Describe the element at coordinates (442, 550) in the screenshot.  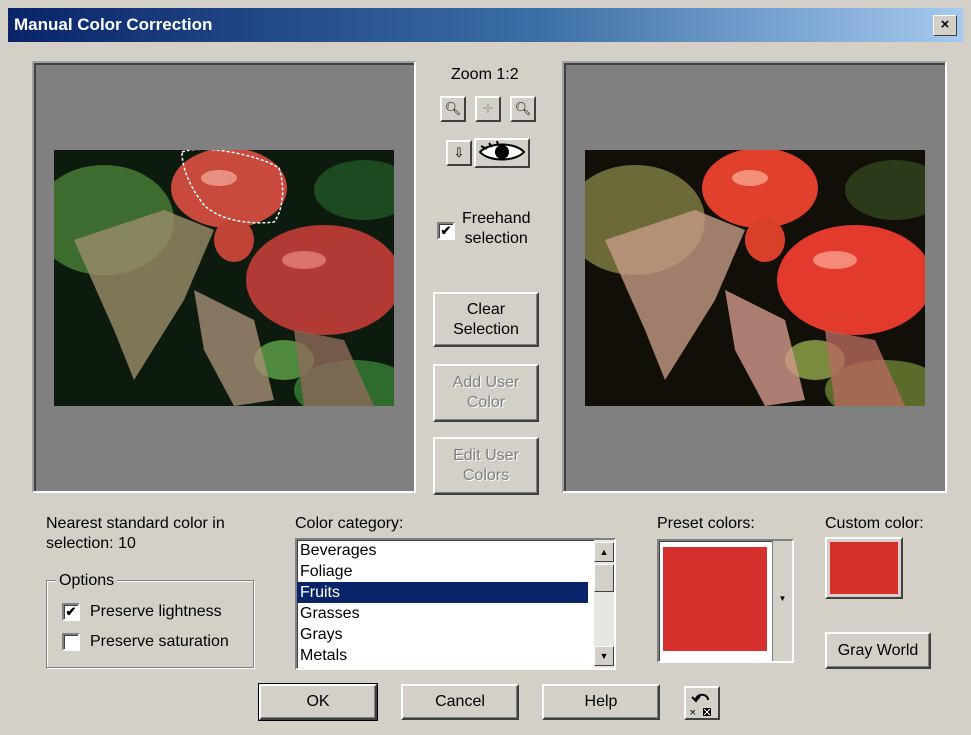
I see `list-item: Beverages` at that location.